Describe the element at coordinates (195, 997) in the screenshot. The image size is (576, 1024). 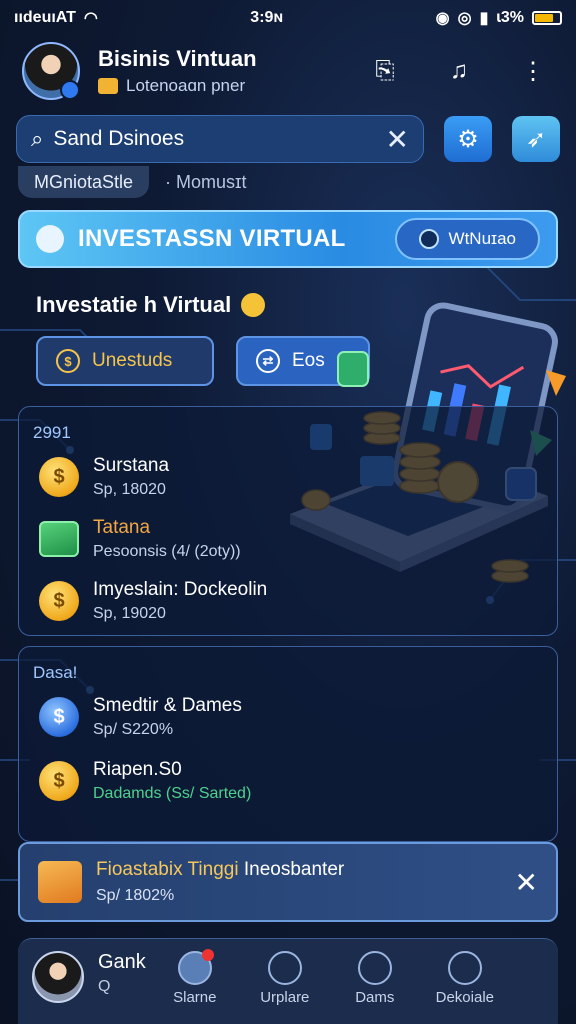
I see `nav-item-label: Slarne` at that location.